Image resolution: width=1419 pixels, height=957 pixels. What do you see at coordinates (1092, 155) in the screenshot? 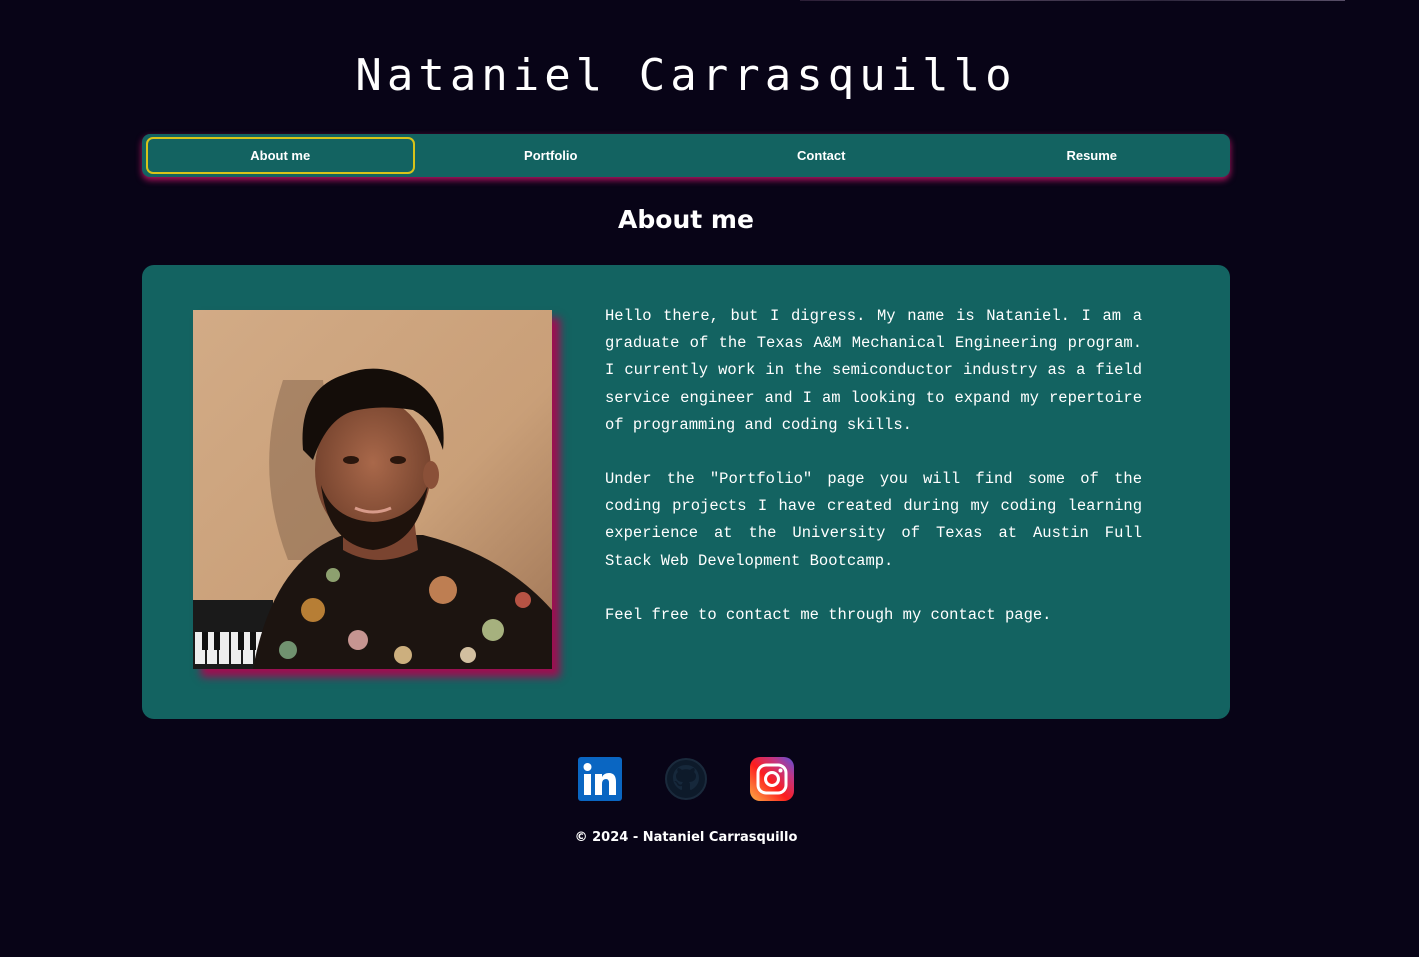
I see `nav-resume: Resume` at bounding box center [1092, 155].